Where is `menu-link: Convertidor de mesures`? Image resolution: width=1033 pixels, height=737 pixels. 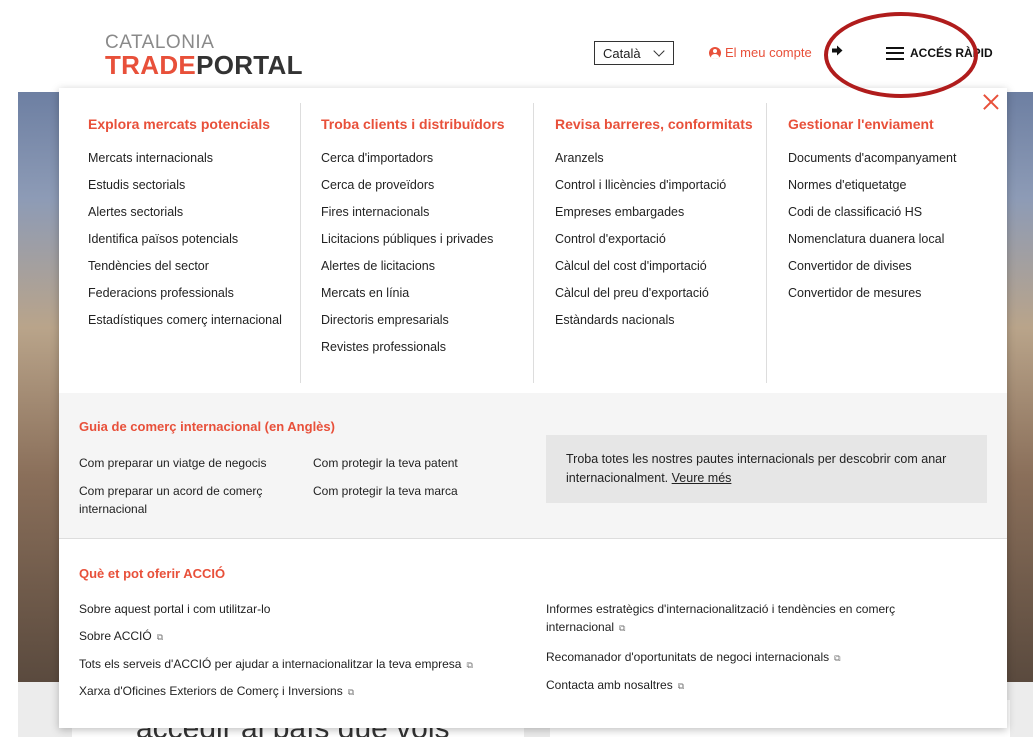 menu-link: Convertidor de mesures is located at coordinates (872, 299).